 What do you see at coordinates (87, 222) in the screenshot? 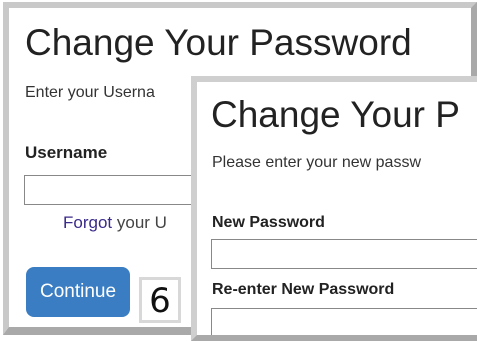
I see `forgot-username-link: Forgot` at bounding box center [87, 222].